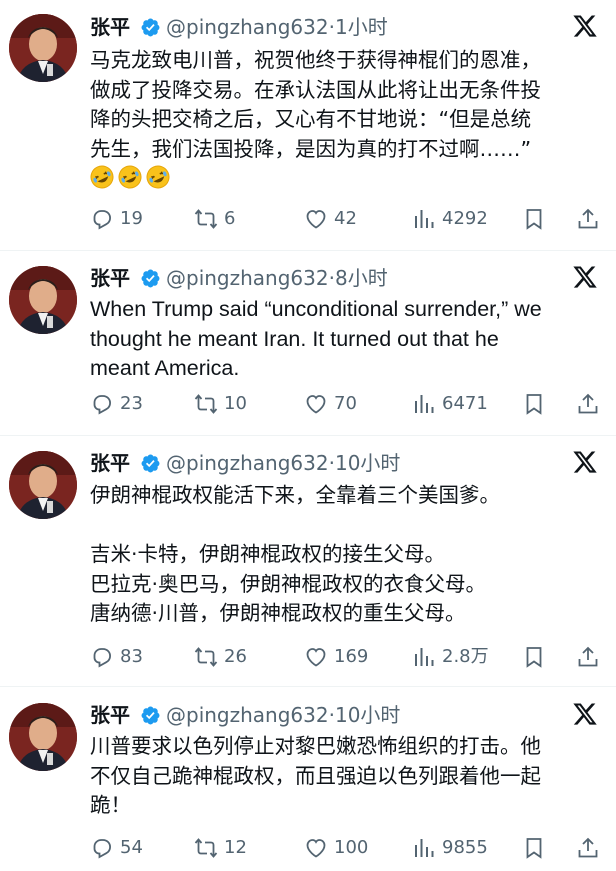 Image resolution: width=616 pixels, height=871 pixels. Describe the element at coordinates (315, 89) in the screenshot. I see `text-line: 做成了投降交易。在承认法国从此将让出无条件投` at that location.